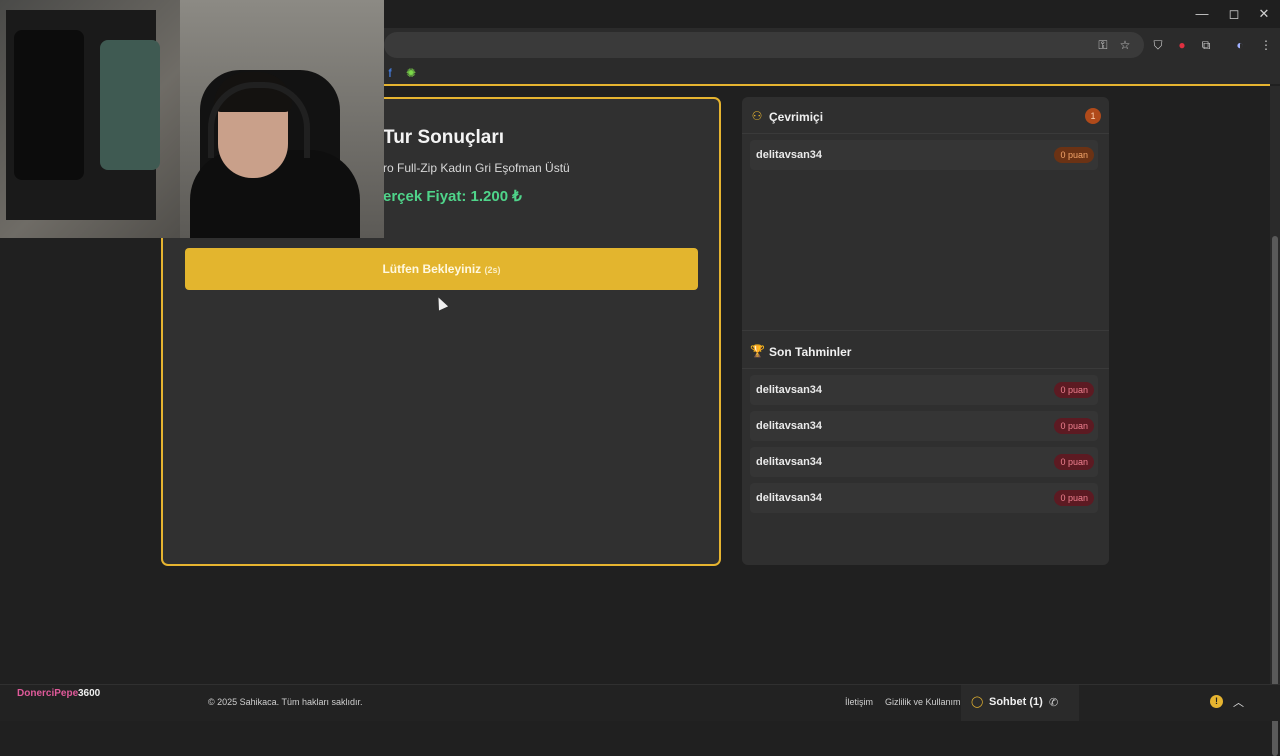  I want to click on product-name: ro Full-Zip Kadın Gri Eşofman Üstü, so click(476, 168).